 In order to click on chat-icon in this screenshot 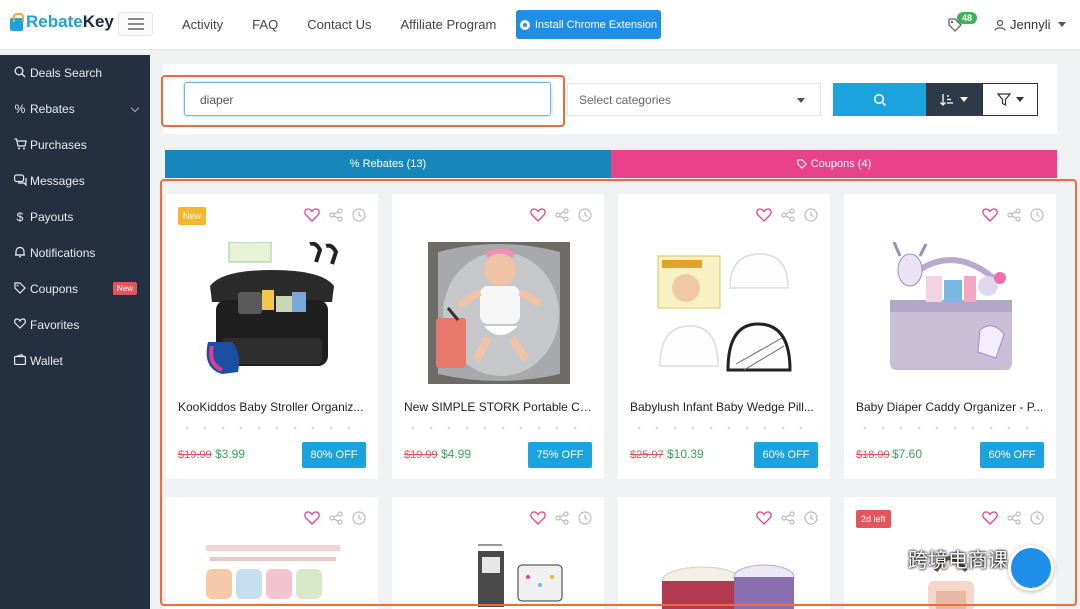, I will do `click(20, 181)`.